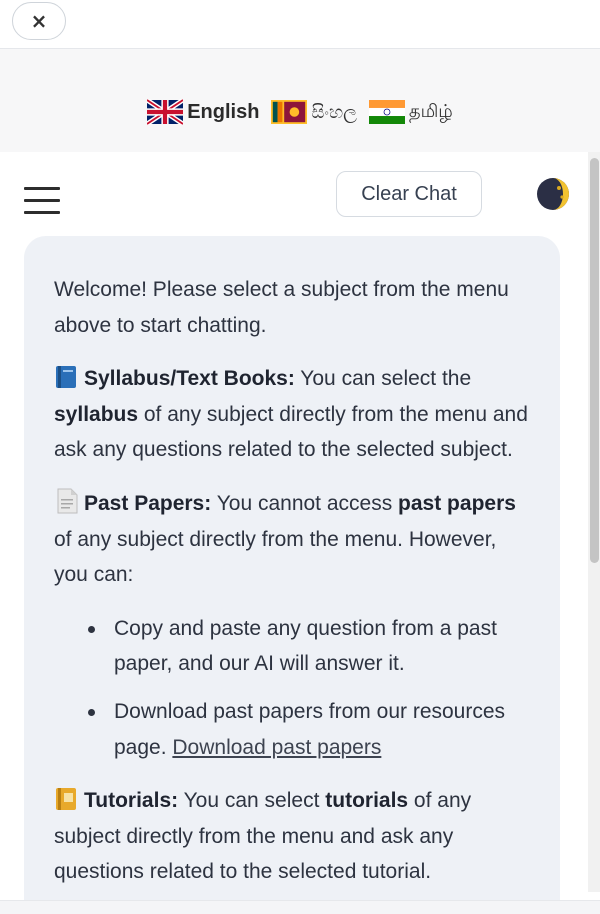 The image size is (600, 914). I want to click on language-option-tamil: தமிழ், so click(410, 112).